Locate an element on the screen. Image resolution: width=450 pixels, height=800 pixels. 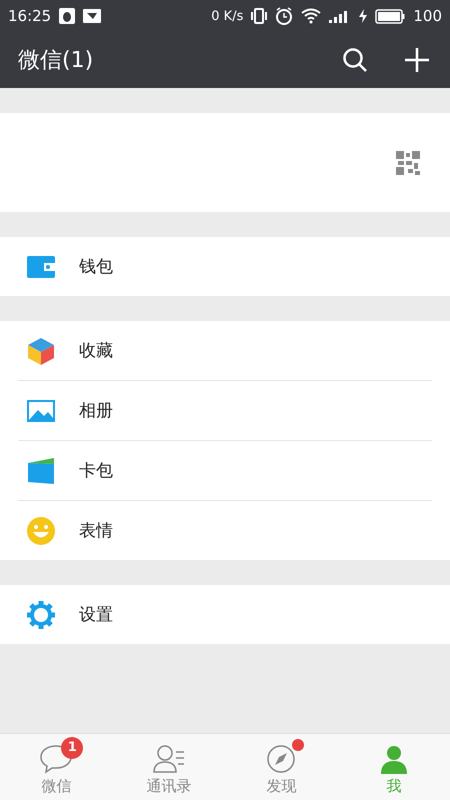
picture-frame-icon is located at coordinates (41, 410).